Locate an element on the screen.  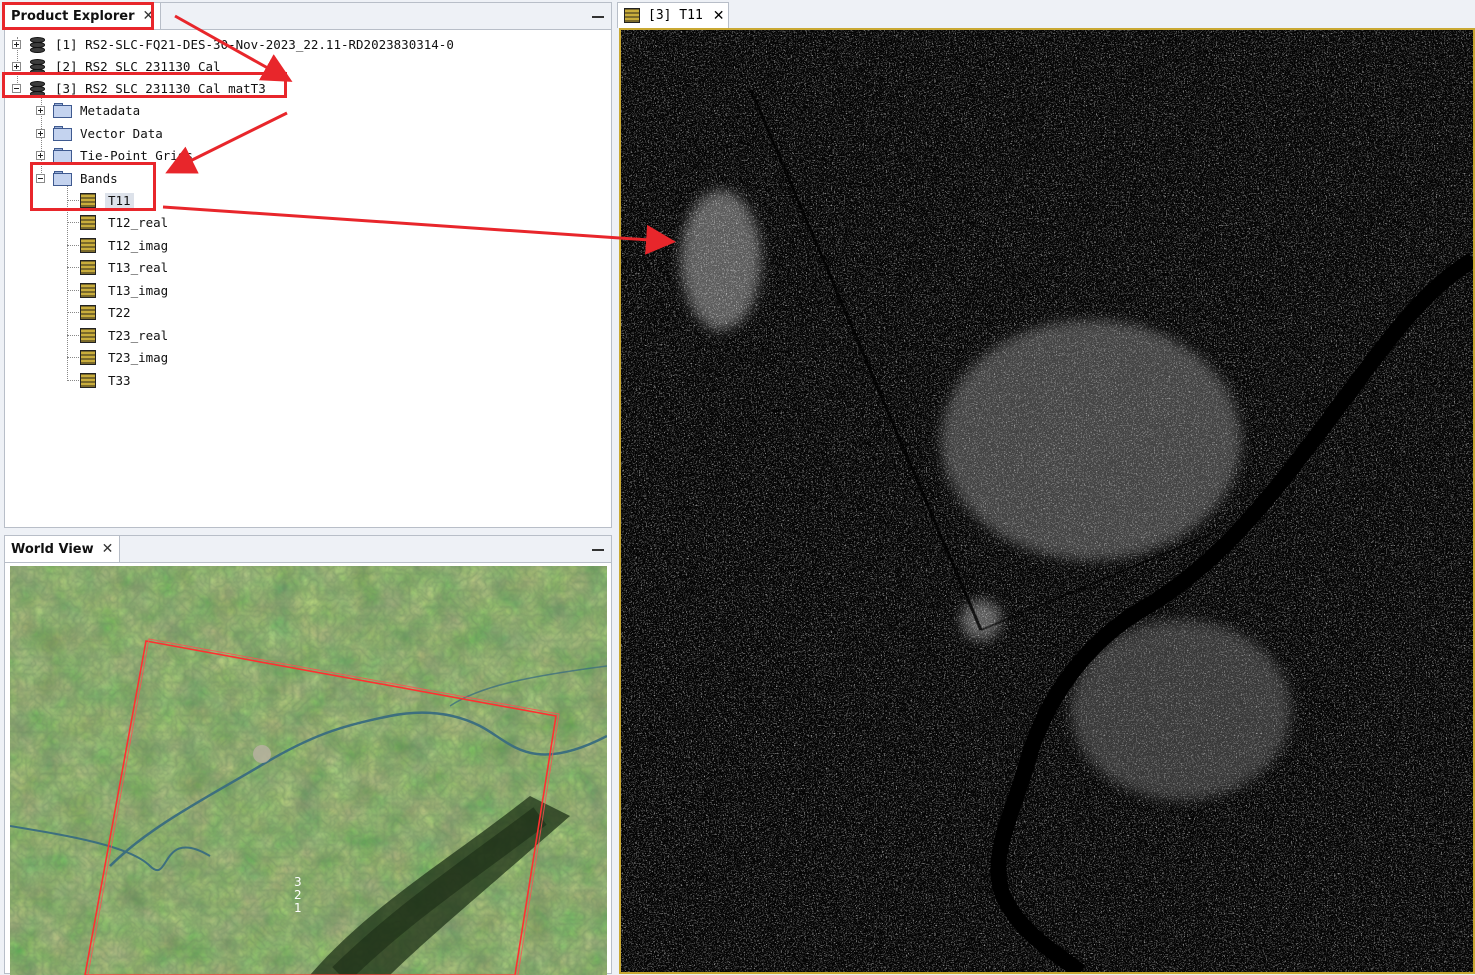
band-node-t12-real: T12_real is located at coordinates (124, 222).